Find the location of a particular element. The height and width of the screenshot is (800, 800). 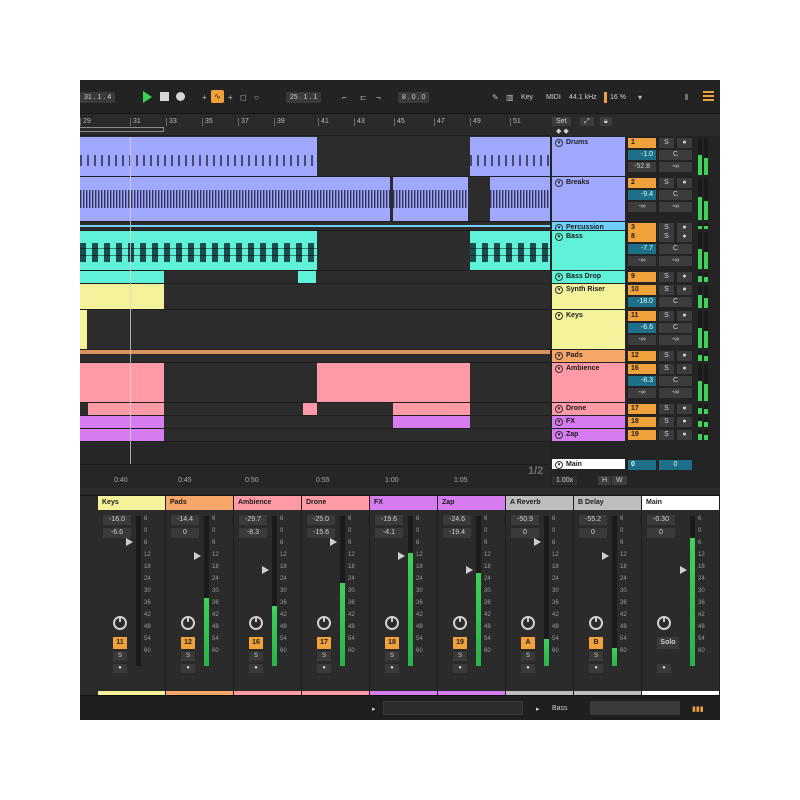

track-name: ▾ Drums is located at coordinates (588, 156).